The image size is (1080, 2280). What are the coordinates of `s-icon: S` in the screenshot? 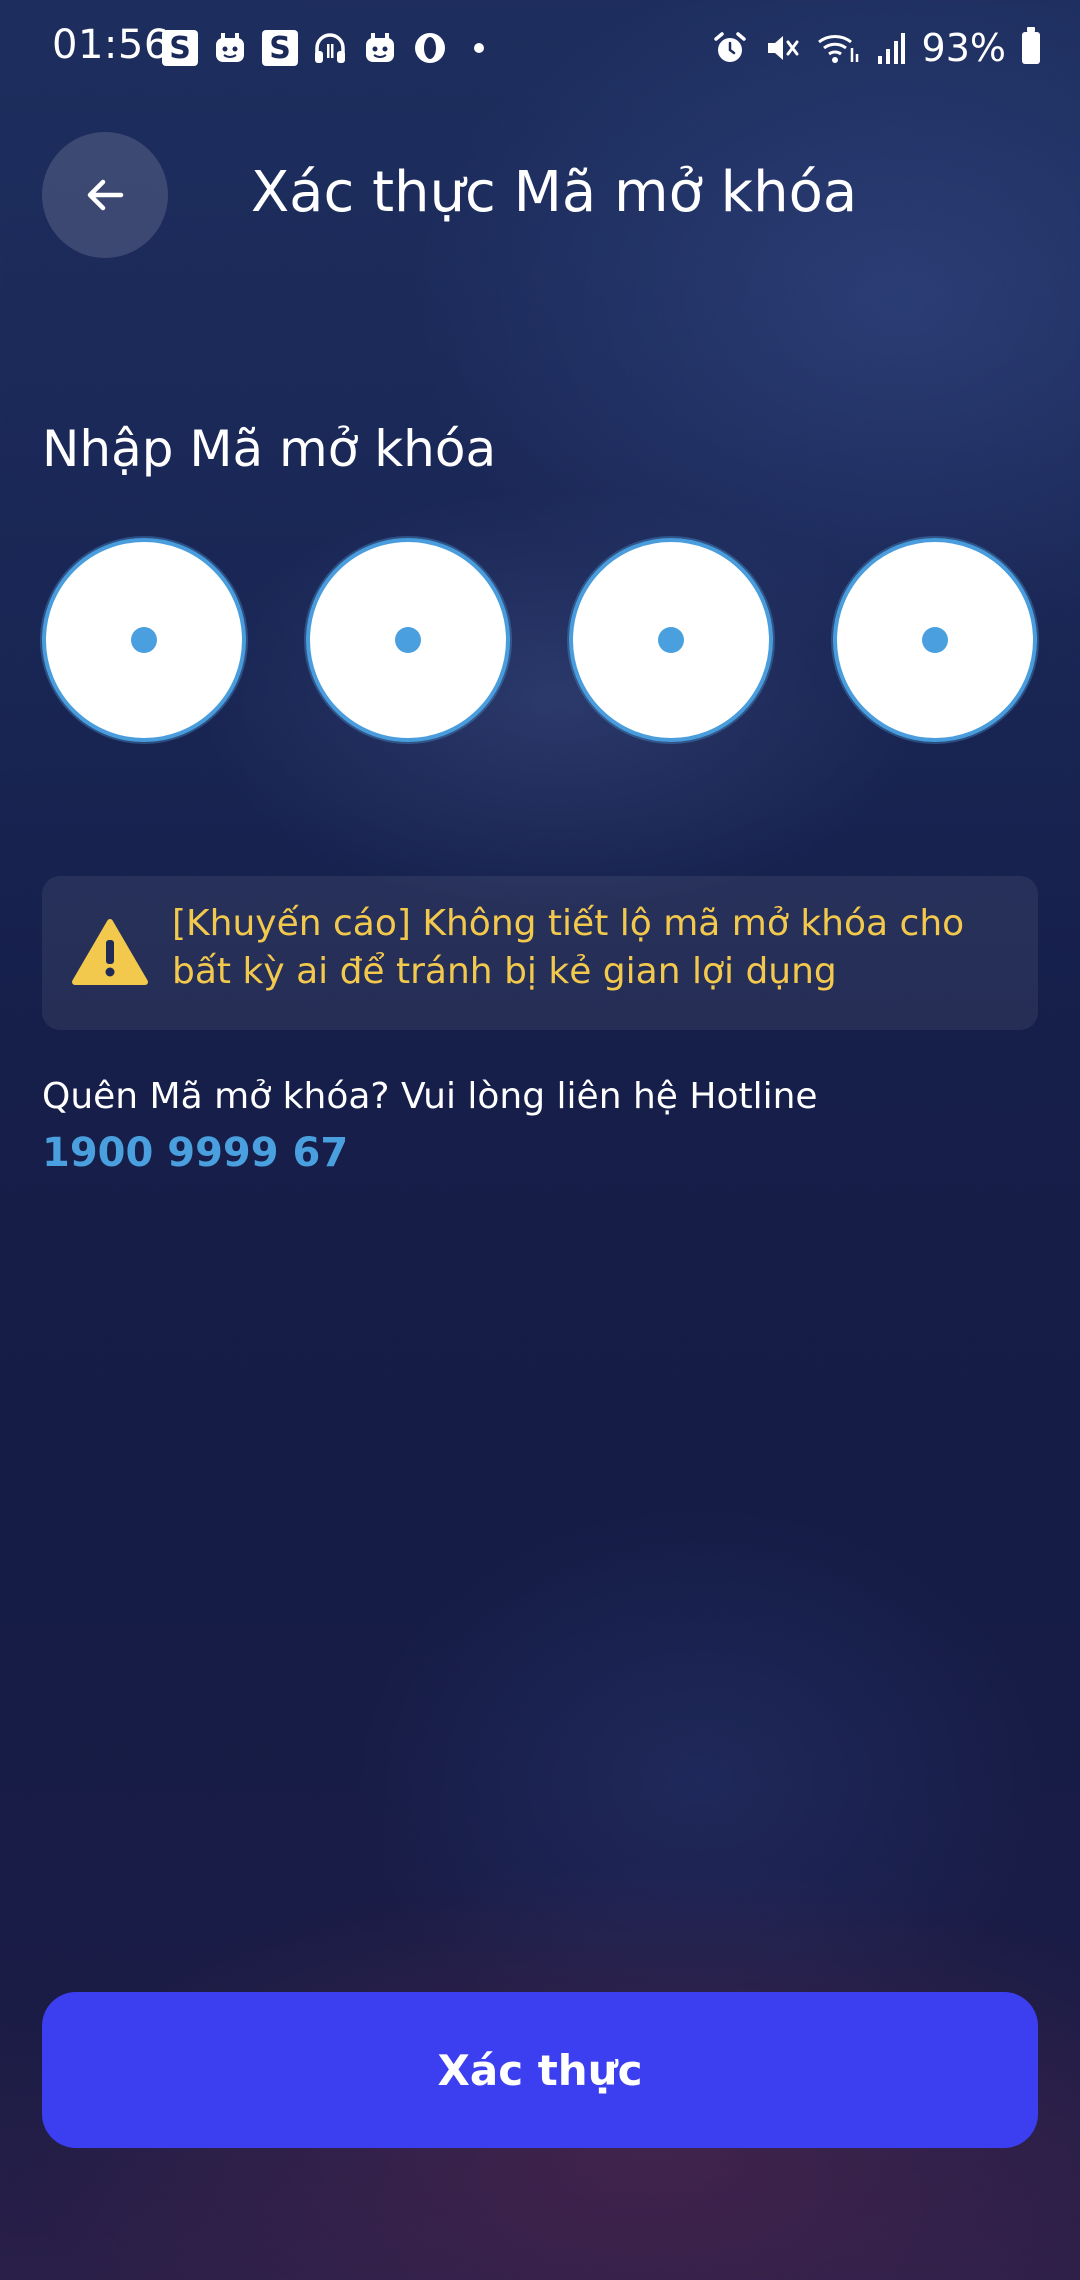 It's located at (180, 48).